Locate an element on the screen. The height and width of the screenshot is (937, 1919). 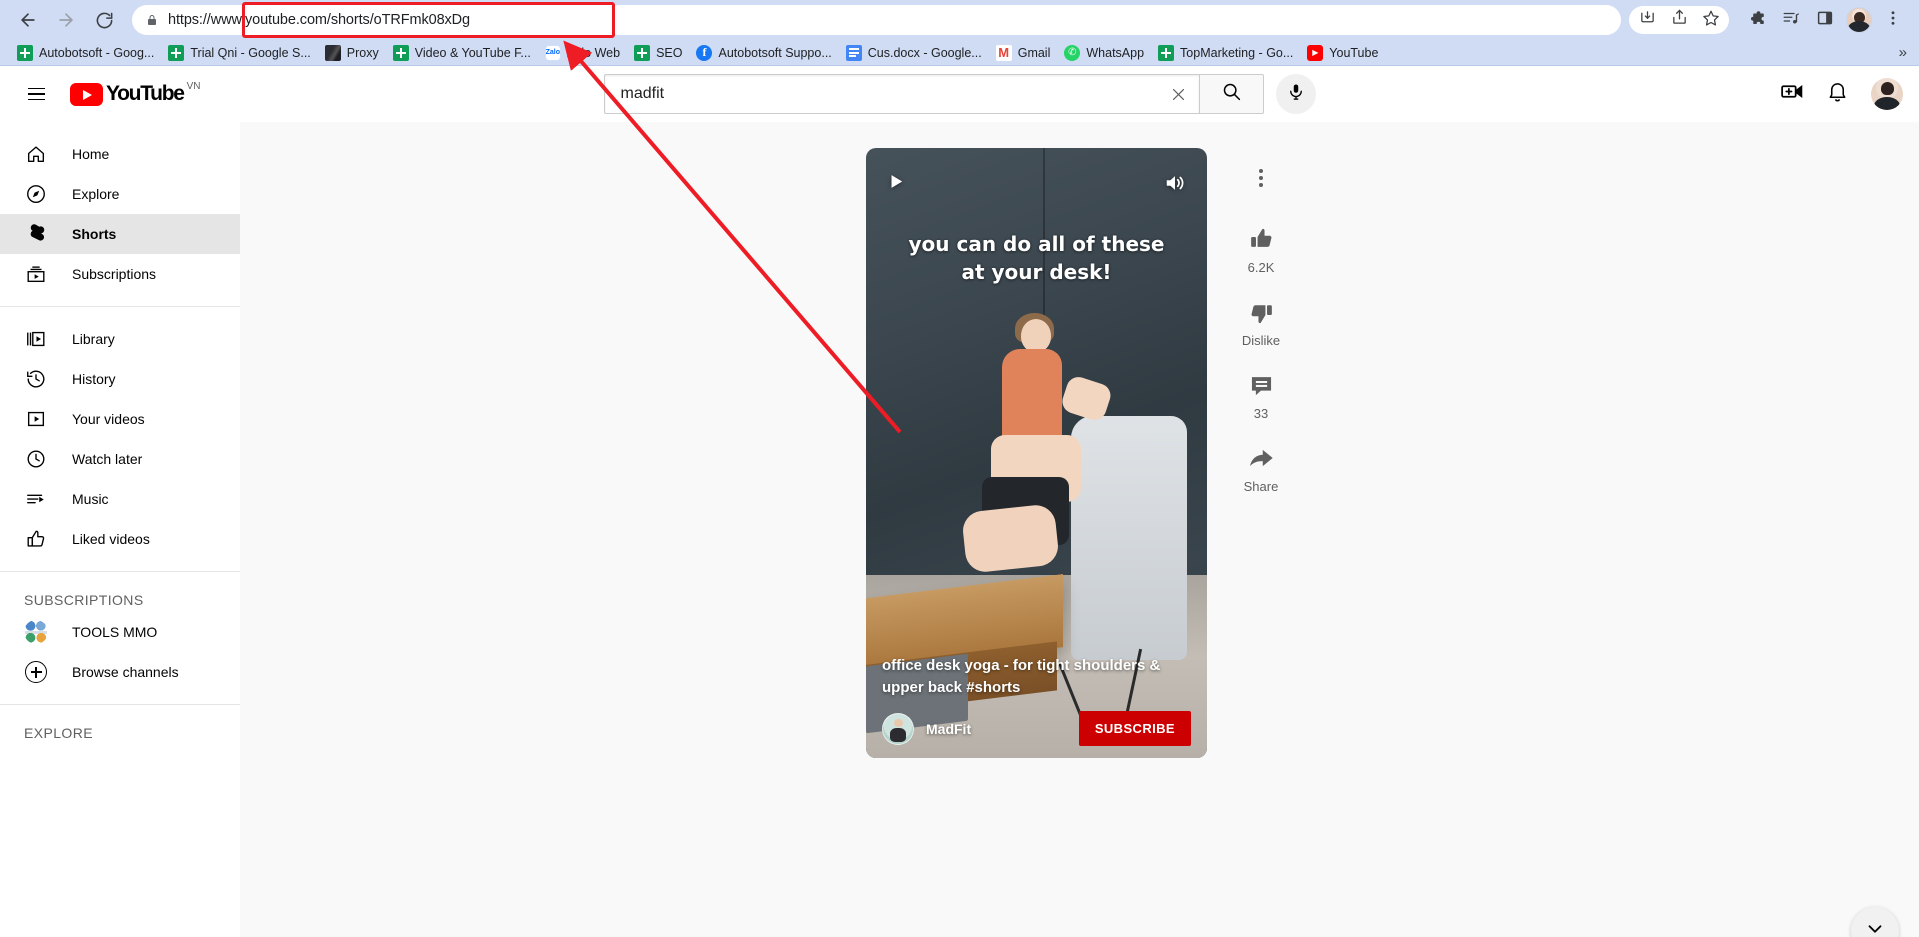
profile-avatar is located at coordinates (1859, 20).